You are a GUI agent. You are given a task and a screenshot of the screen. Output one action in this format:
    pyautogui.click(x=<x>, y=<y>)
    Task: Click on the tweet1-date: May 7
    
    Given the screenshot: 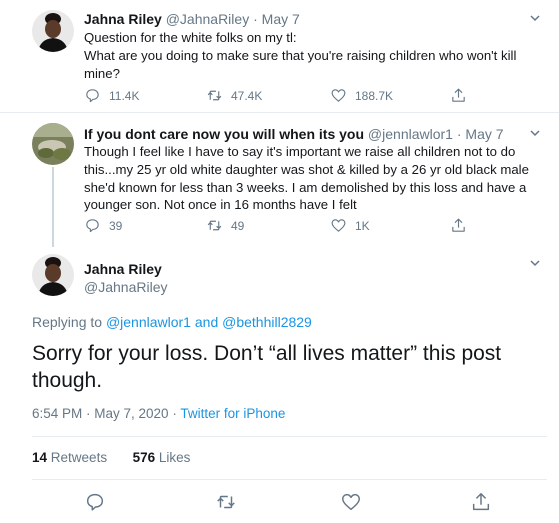 What is the action you would take?
    pyautogui.click(x=281, y=19)
    